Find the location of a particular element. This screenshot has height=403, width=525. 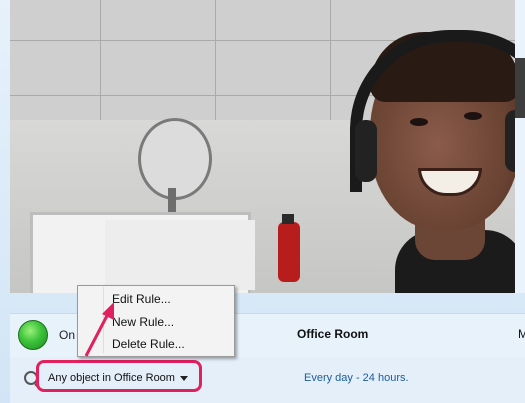

arrow-annotation-icon is located at coordinates (99, 329).